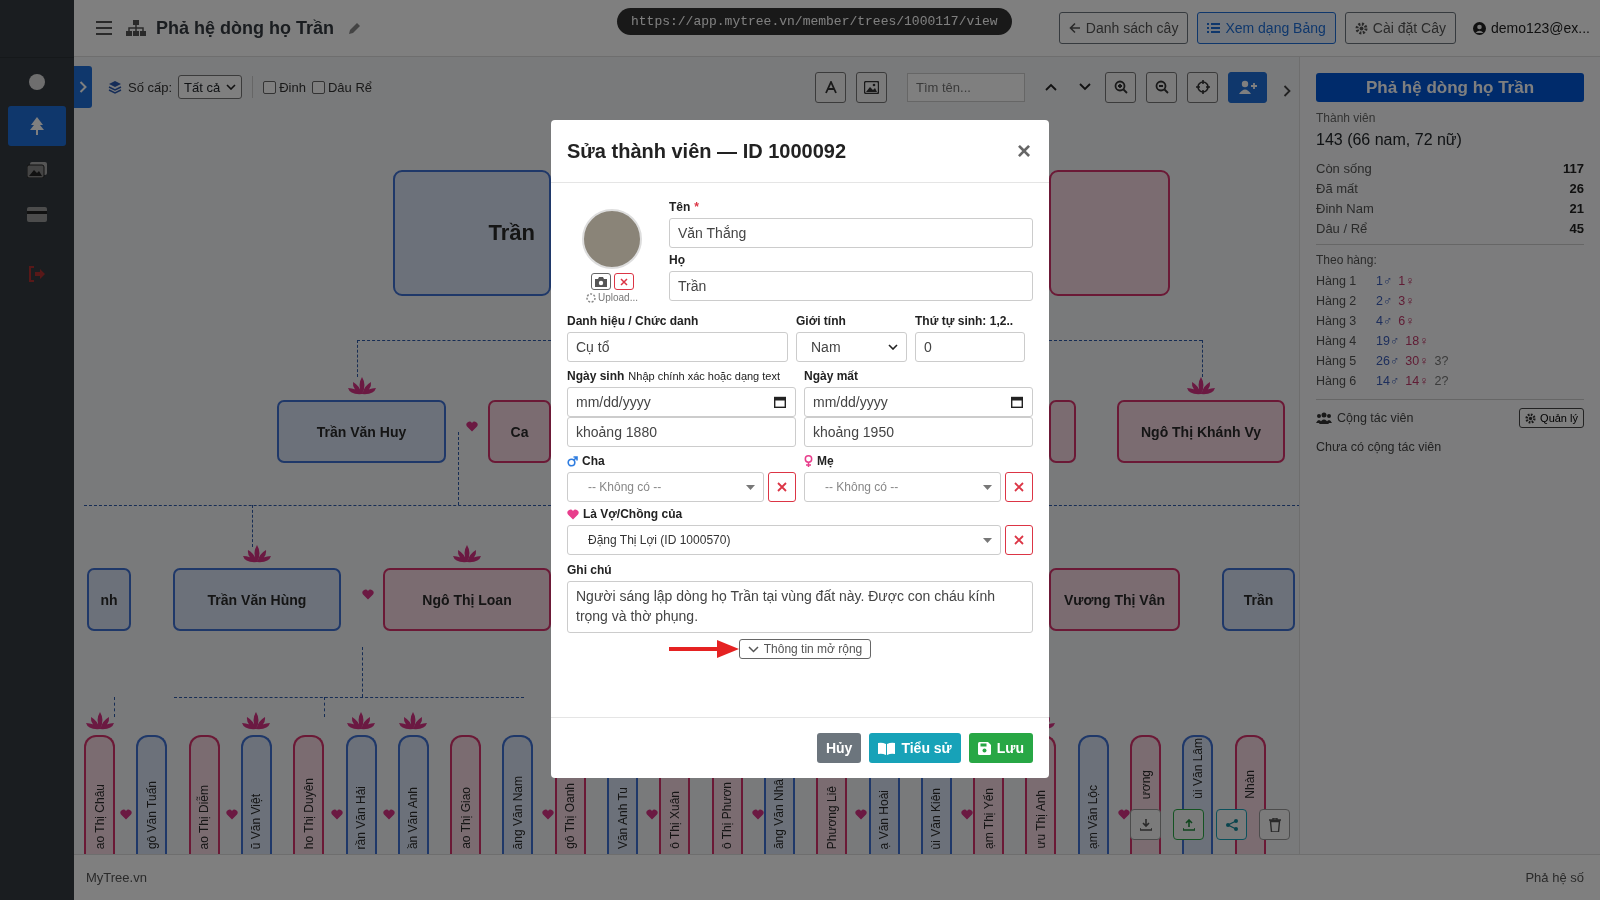 Image resolution: width=1600 pixels, height=900 pixels. Describe the element at coordinates (915, 748) in the screenshot. I see `bio-button: Tiểu sử` at that location.